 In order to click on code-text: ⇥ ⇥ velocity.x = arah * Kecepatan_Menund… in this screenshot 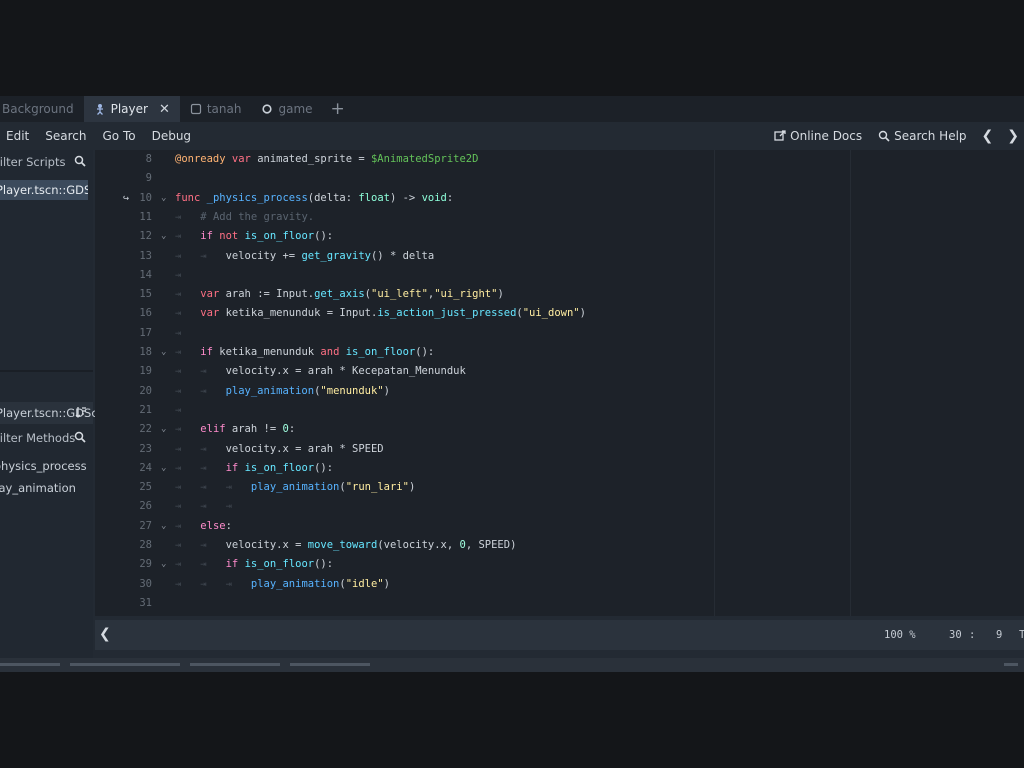, I will do `click(320, 371)`.